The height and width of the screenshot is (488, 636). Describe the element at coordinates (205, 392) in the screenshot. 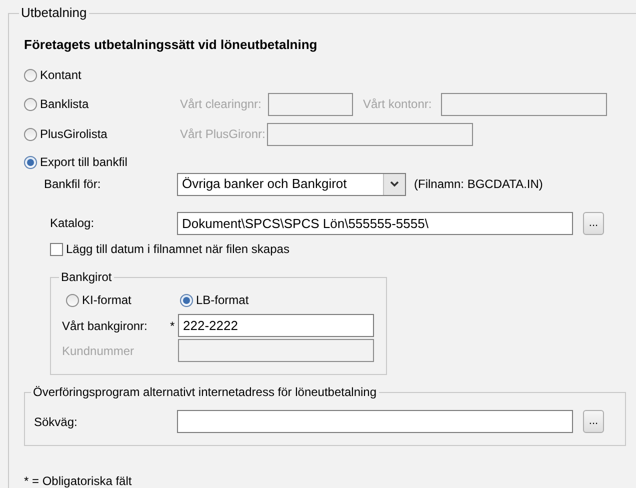

I see `group-title: Överföringsprogram alternativt internetadress för löneutbetalning` at that location.